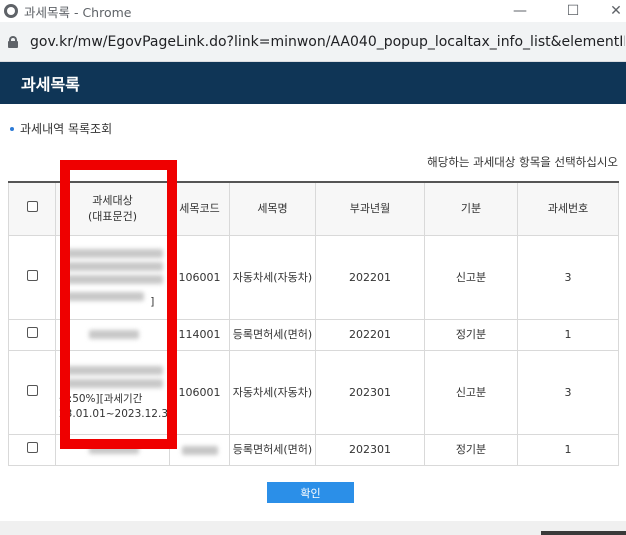 The width and height of the screenshot is (626, 535). What do you see at coordinates (199, 334) in the screenshot?
I see `code-cell: 114001` at bounding box center [199, 334].